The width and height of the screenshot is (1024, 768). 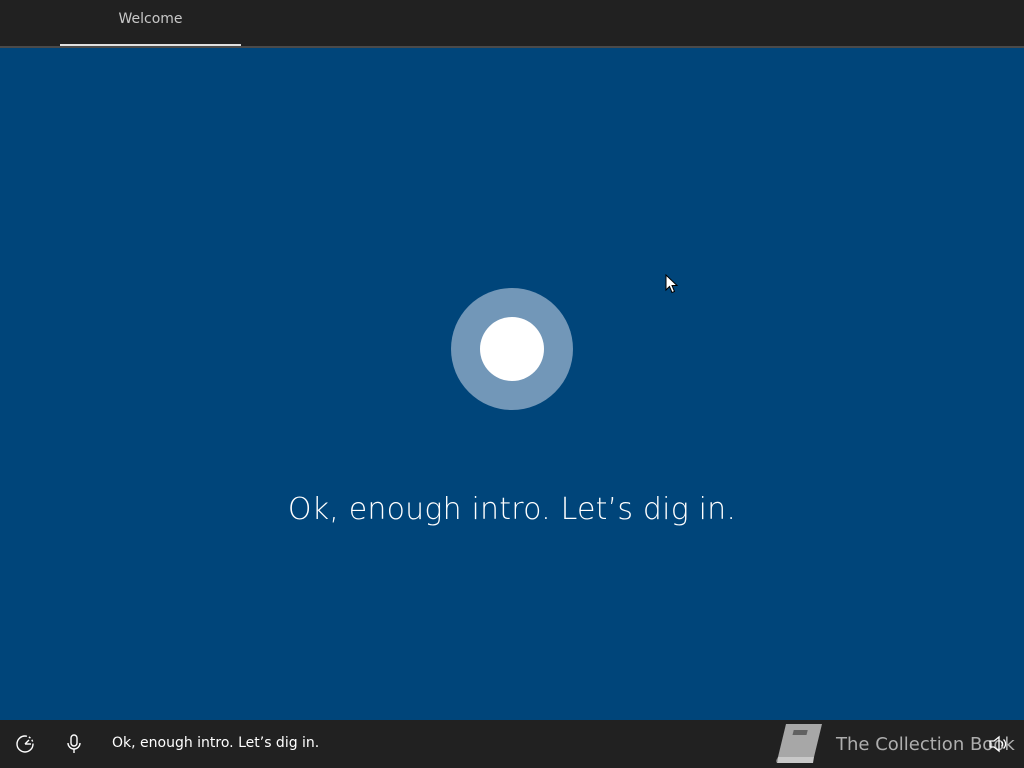 I want to click on mouse-pointer-icon, so click(x=672, y=284).